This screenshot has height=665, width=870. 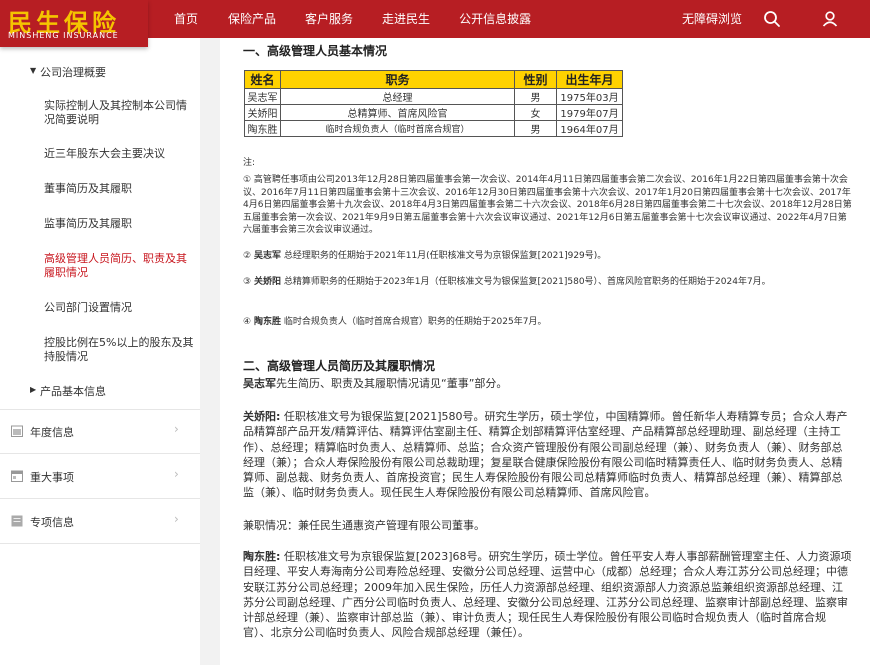 What do you see at coordinates (252, 19) in the screenshot?
I see `nav-products: 保险产品` at bounding box center [252, 19].